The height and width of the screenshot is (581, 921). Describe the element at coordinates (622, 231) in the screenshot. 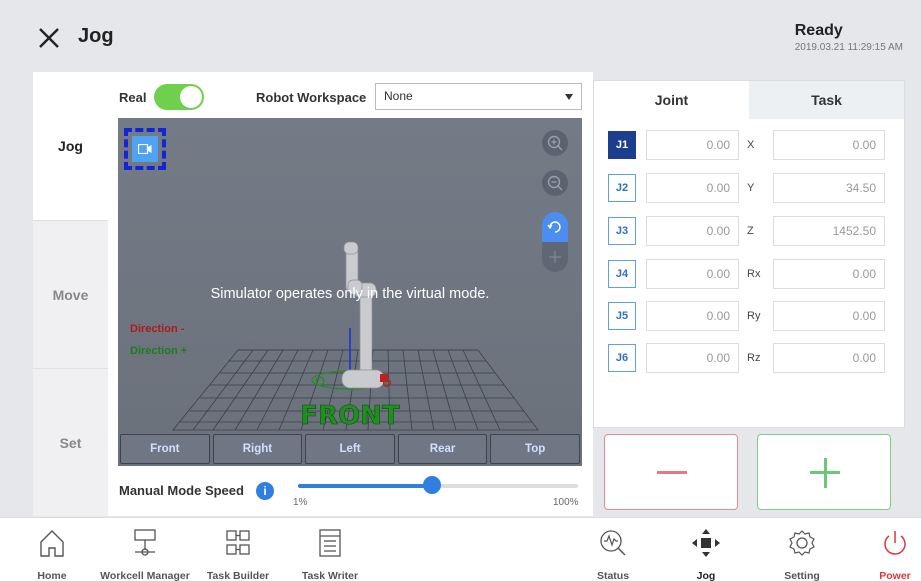

I see `joint-button-j3: J3` at that location.